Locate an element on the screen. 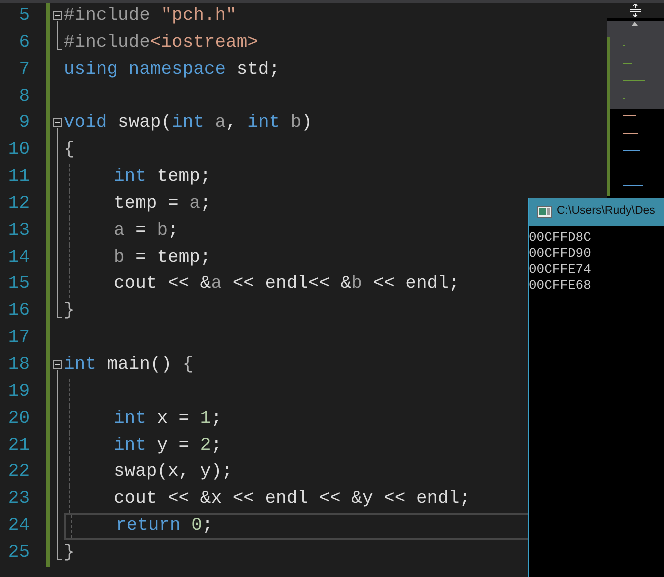 The width and height of the screenshot is (664, 577). minimap-drawing is located at coordinates (635, 107).